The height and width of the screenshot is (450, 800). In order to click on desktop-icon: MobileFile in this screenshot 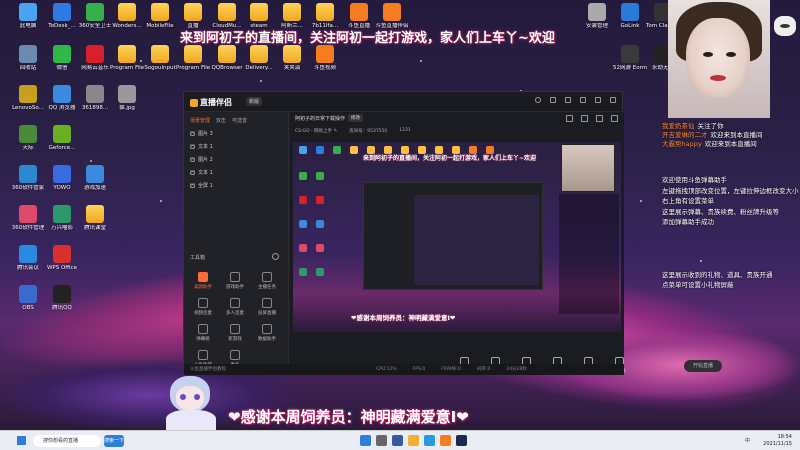, I will do `click(160, 16)`.